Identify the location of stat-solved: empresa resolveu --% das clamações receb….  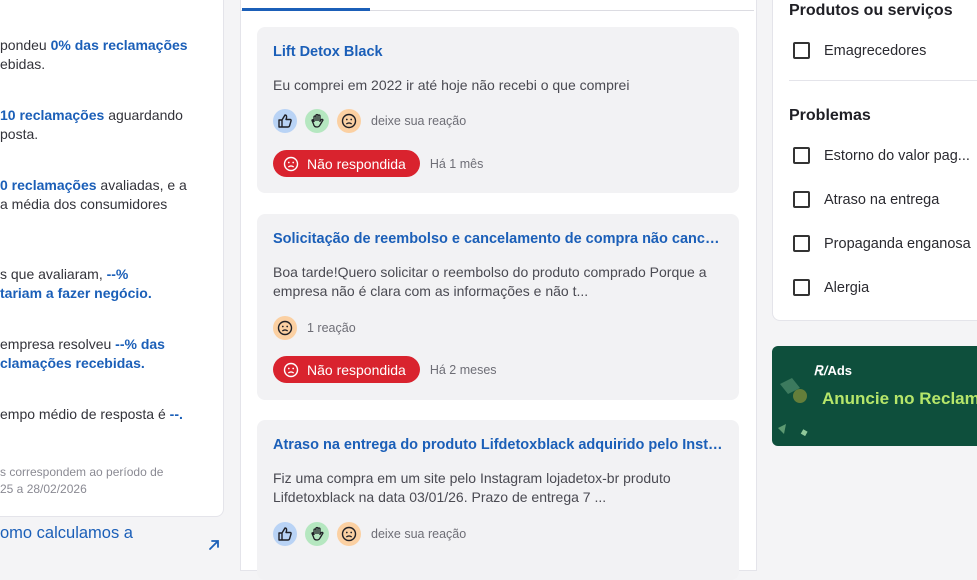
(102, 354).